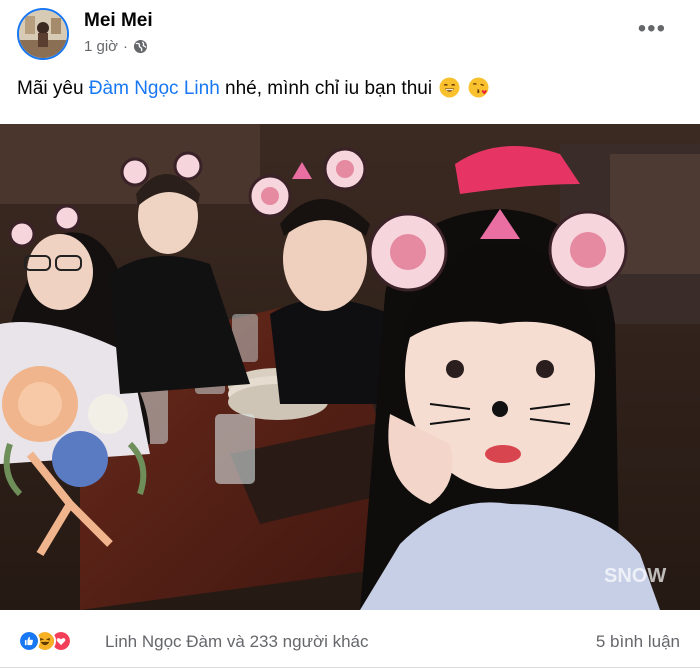 This screenshot has width=700, height=668. What do you see at coordinates (652, 29) in the screenshot?
I see `more-options-icon: •••` at bounding box center [652, 29].